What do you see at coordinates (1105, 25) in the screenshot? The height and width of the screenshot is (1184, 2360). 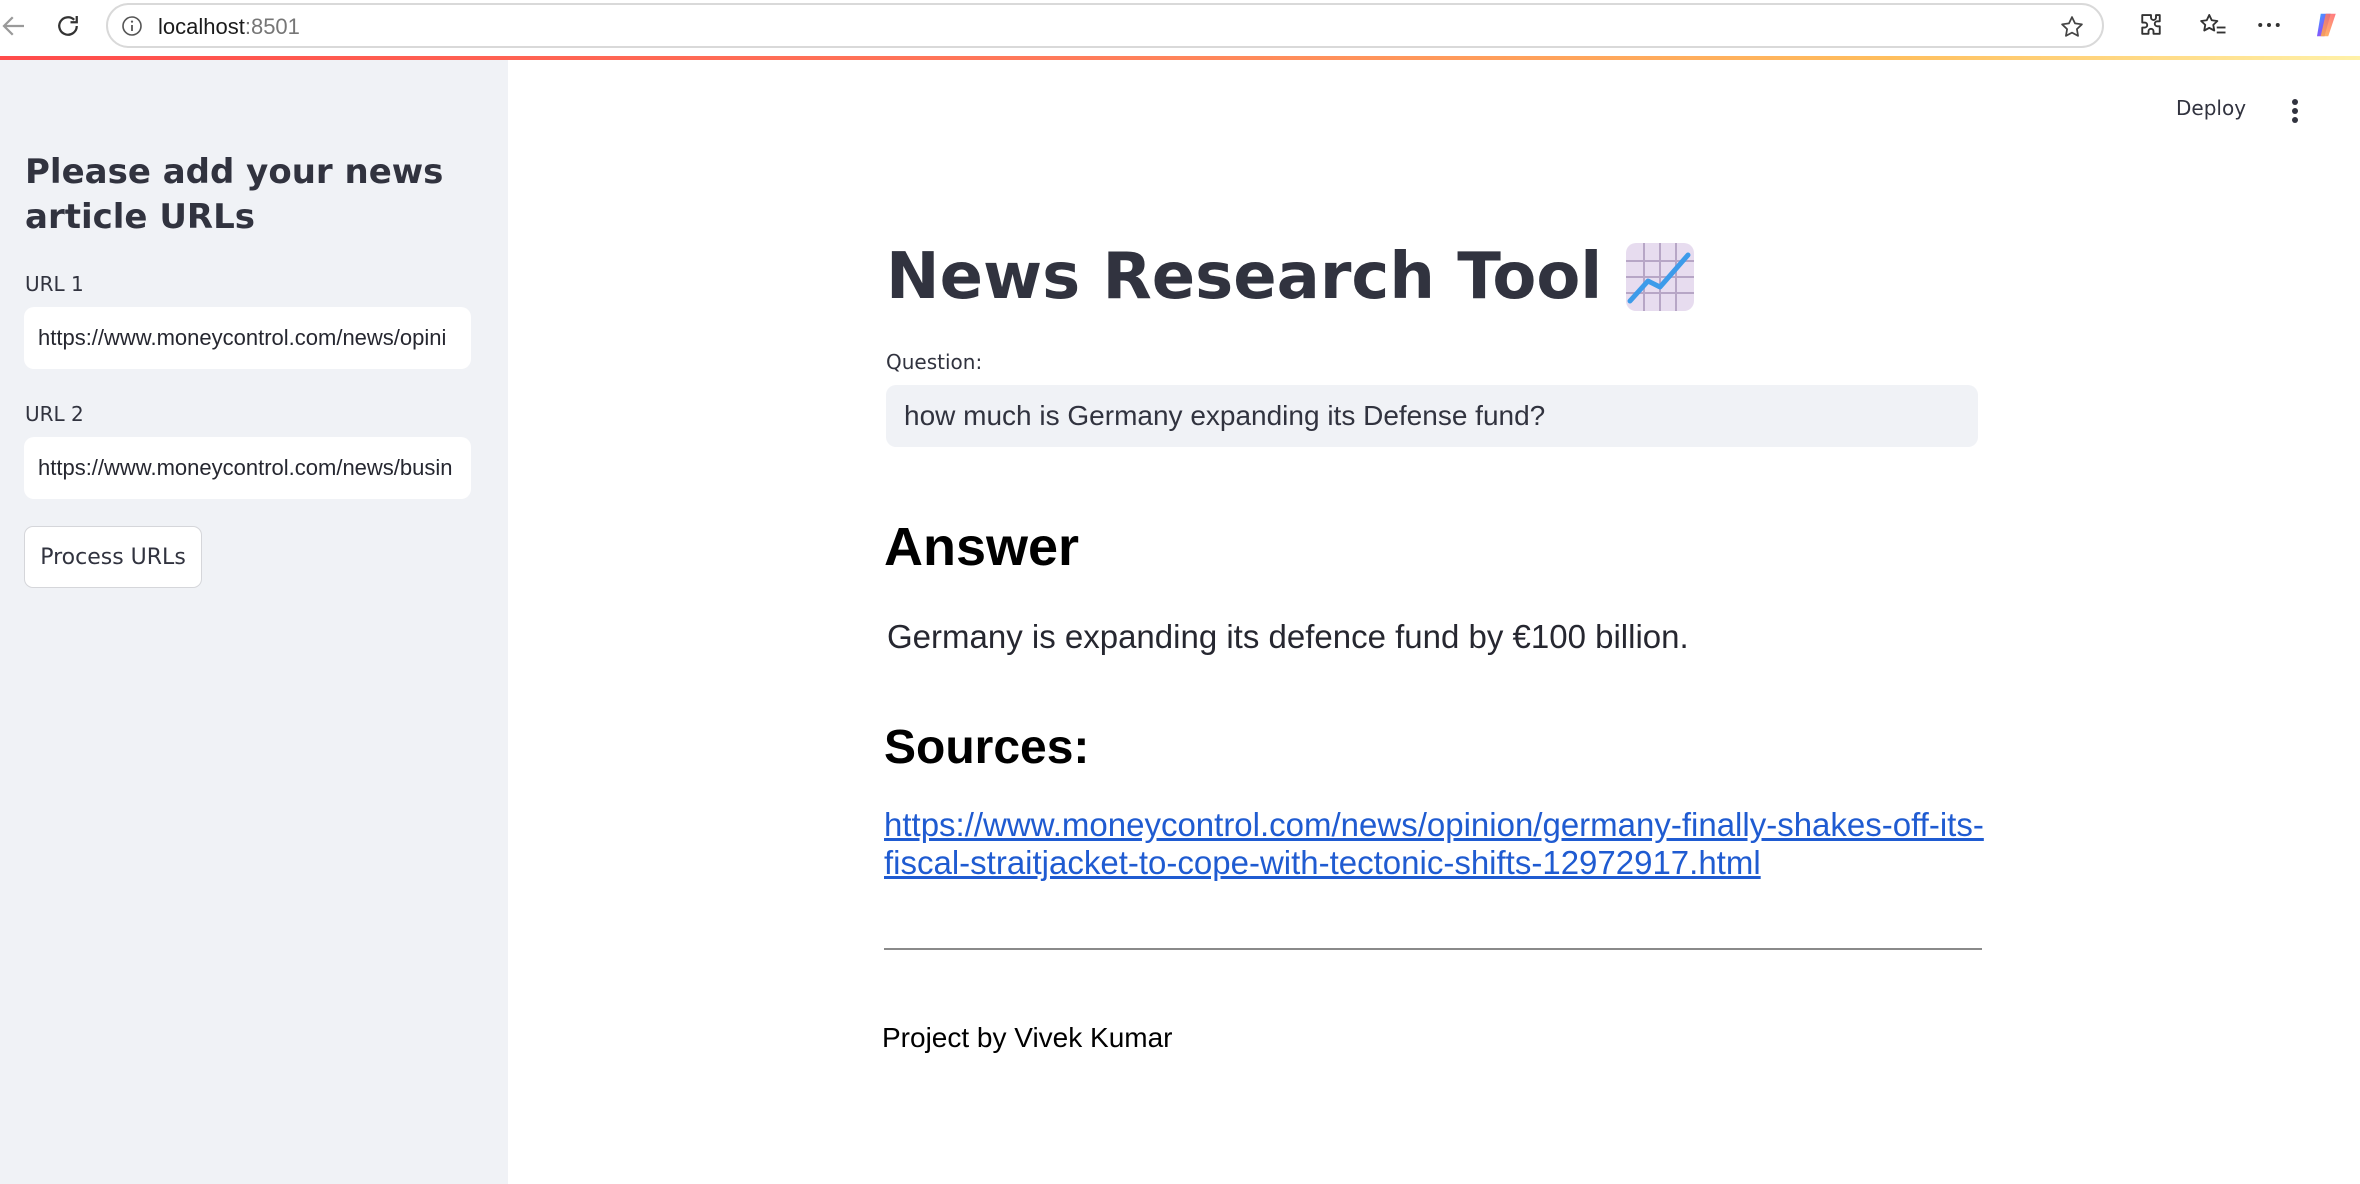 I see `address-bar: localhost:8501` at bounding box center [1105, 25].